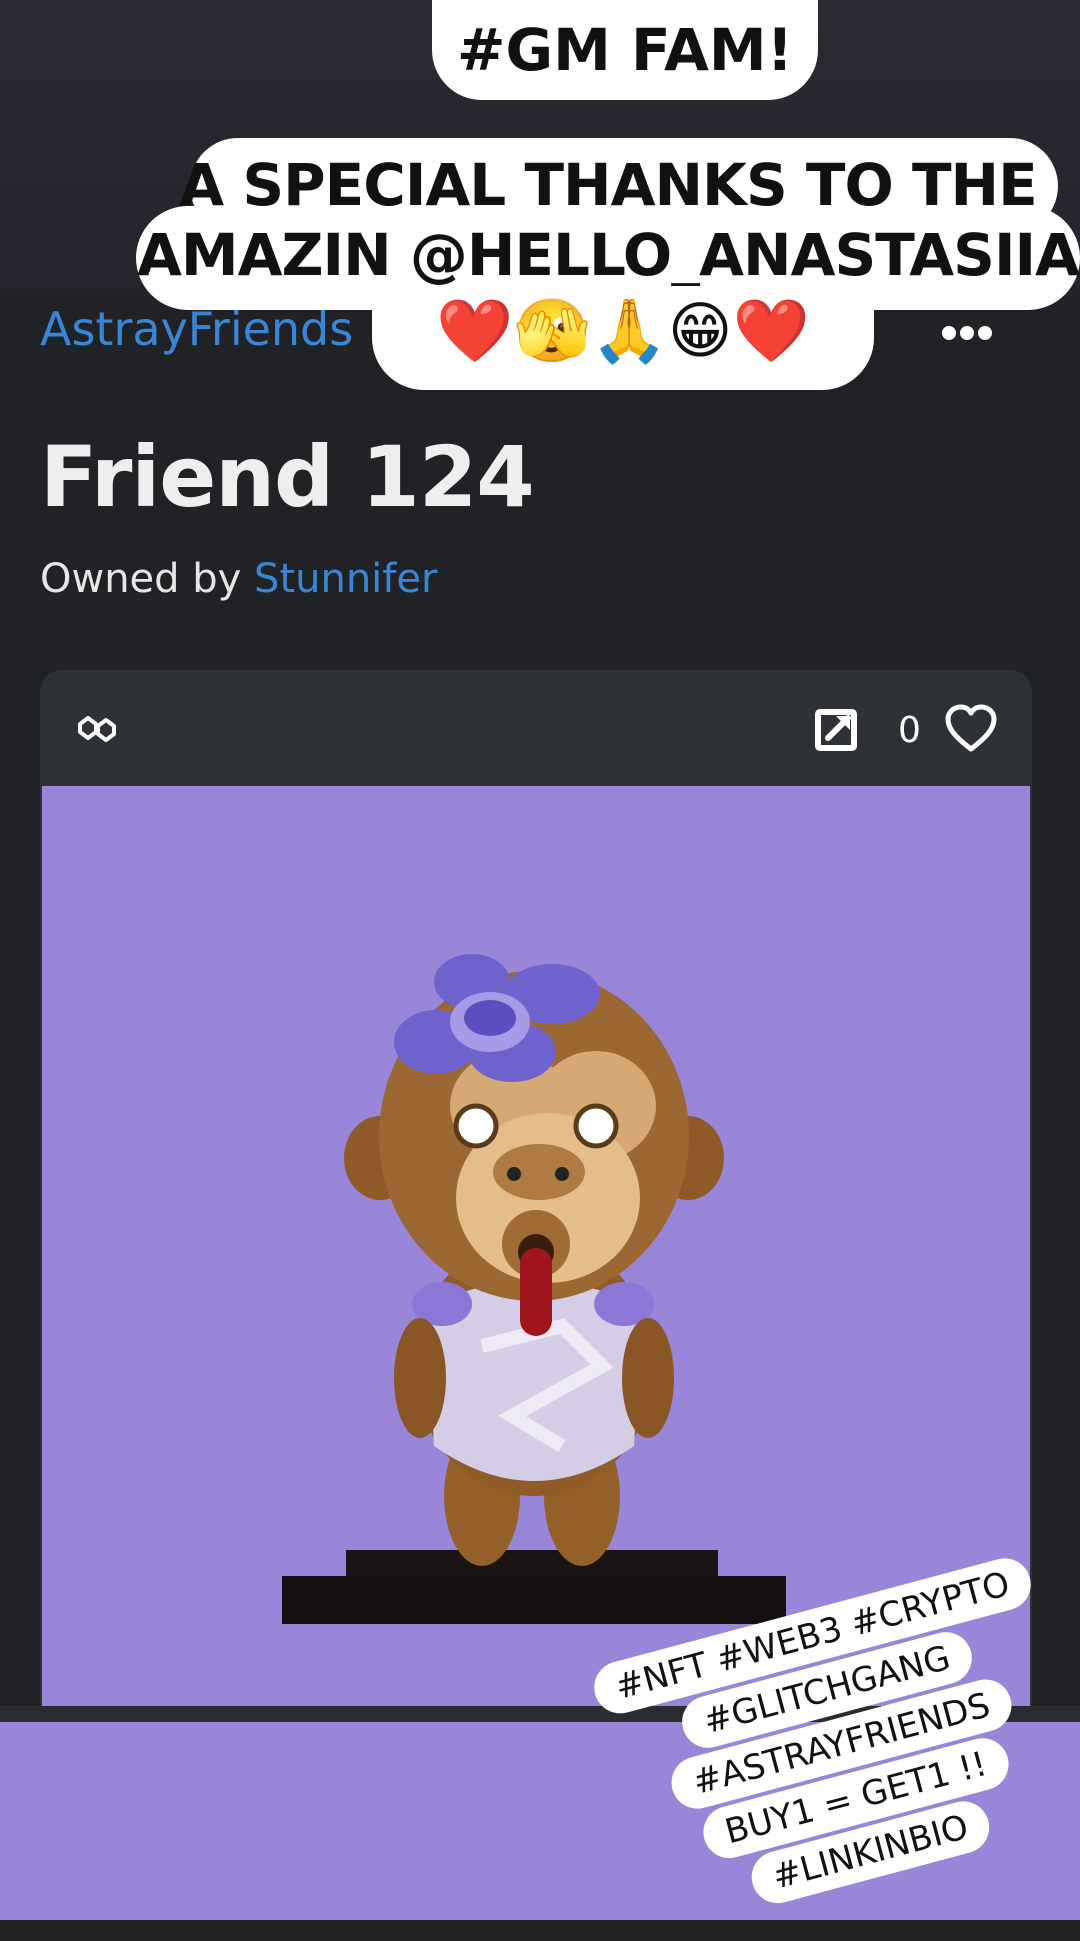 This screenshot has width=1080, height=1941. I want to click on collection-link: AstrayFriends, so click(196, 329).